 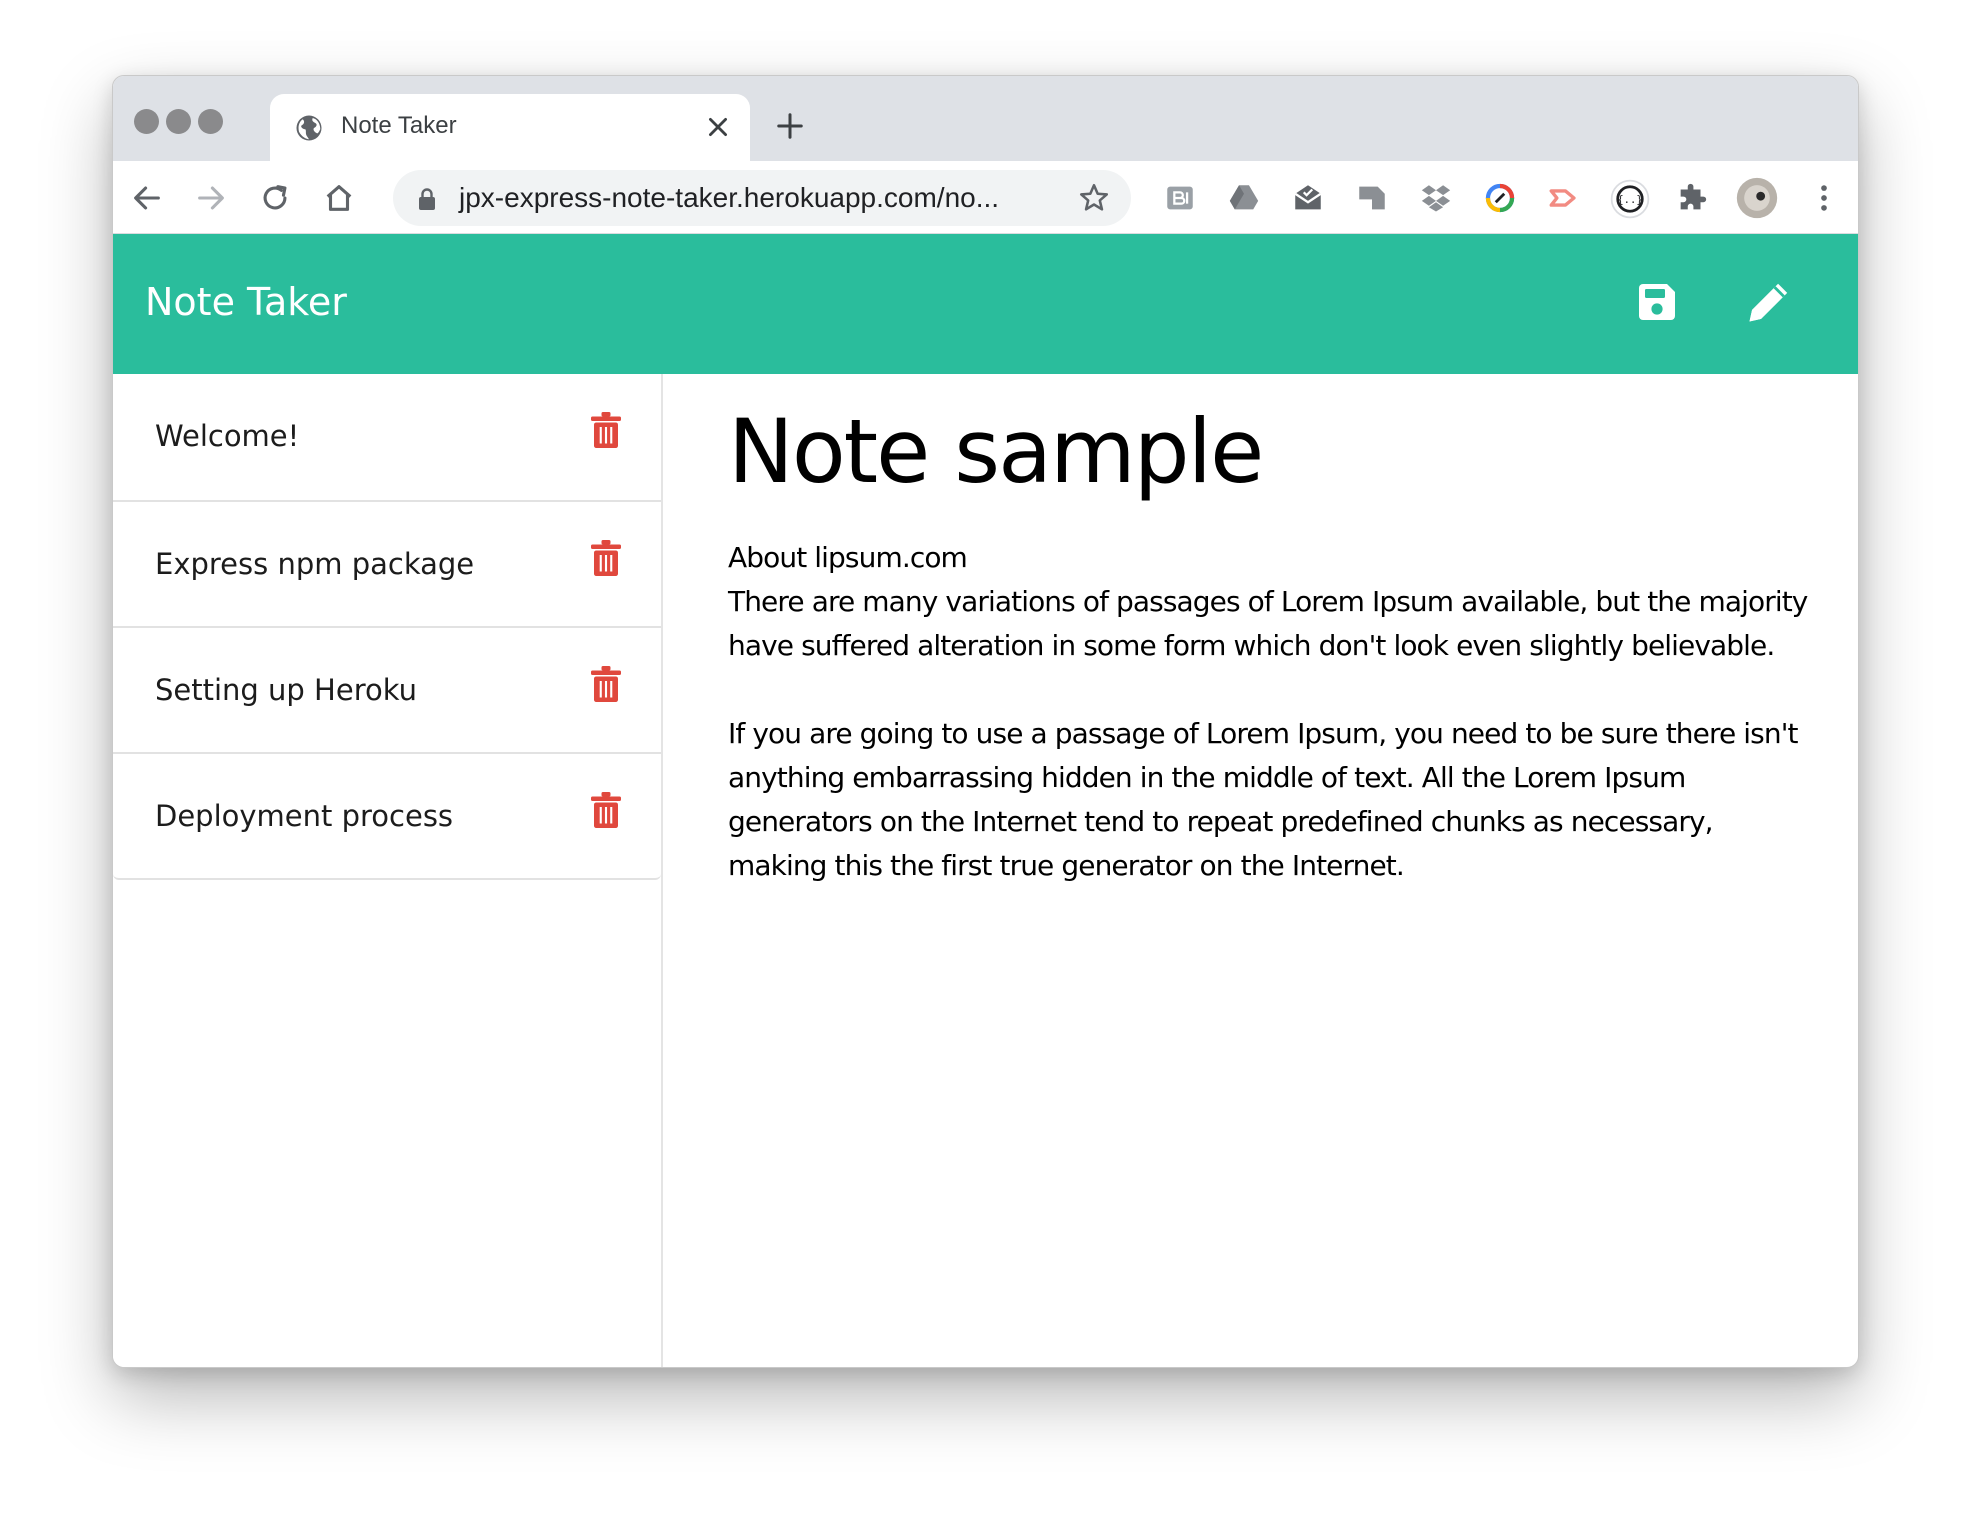 I want to click on google-drive-icon, so click(x=1244, y=198).